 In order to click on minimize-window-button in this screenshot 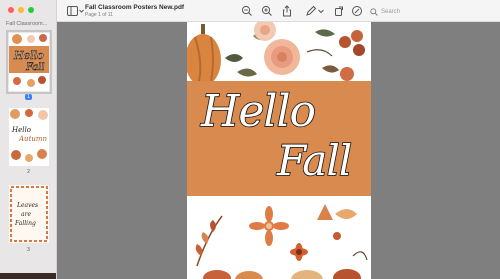, I will do `click(21, 10)`.